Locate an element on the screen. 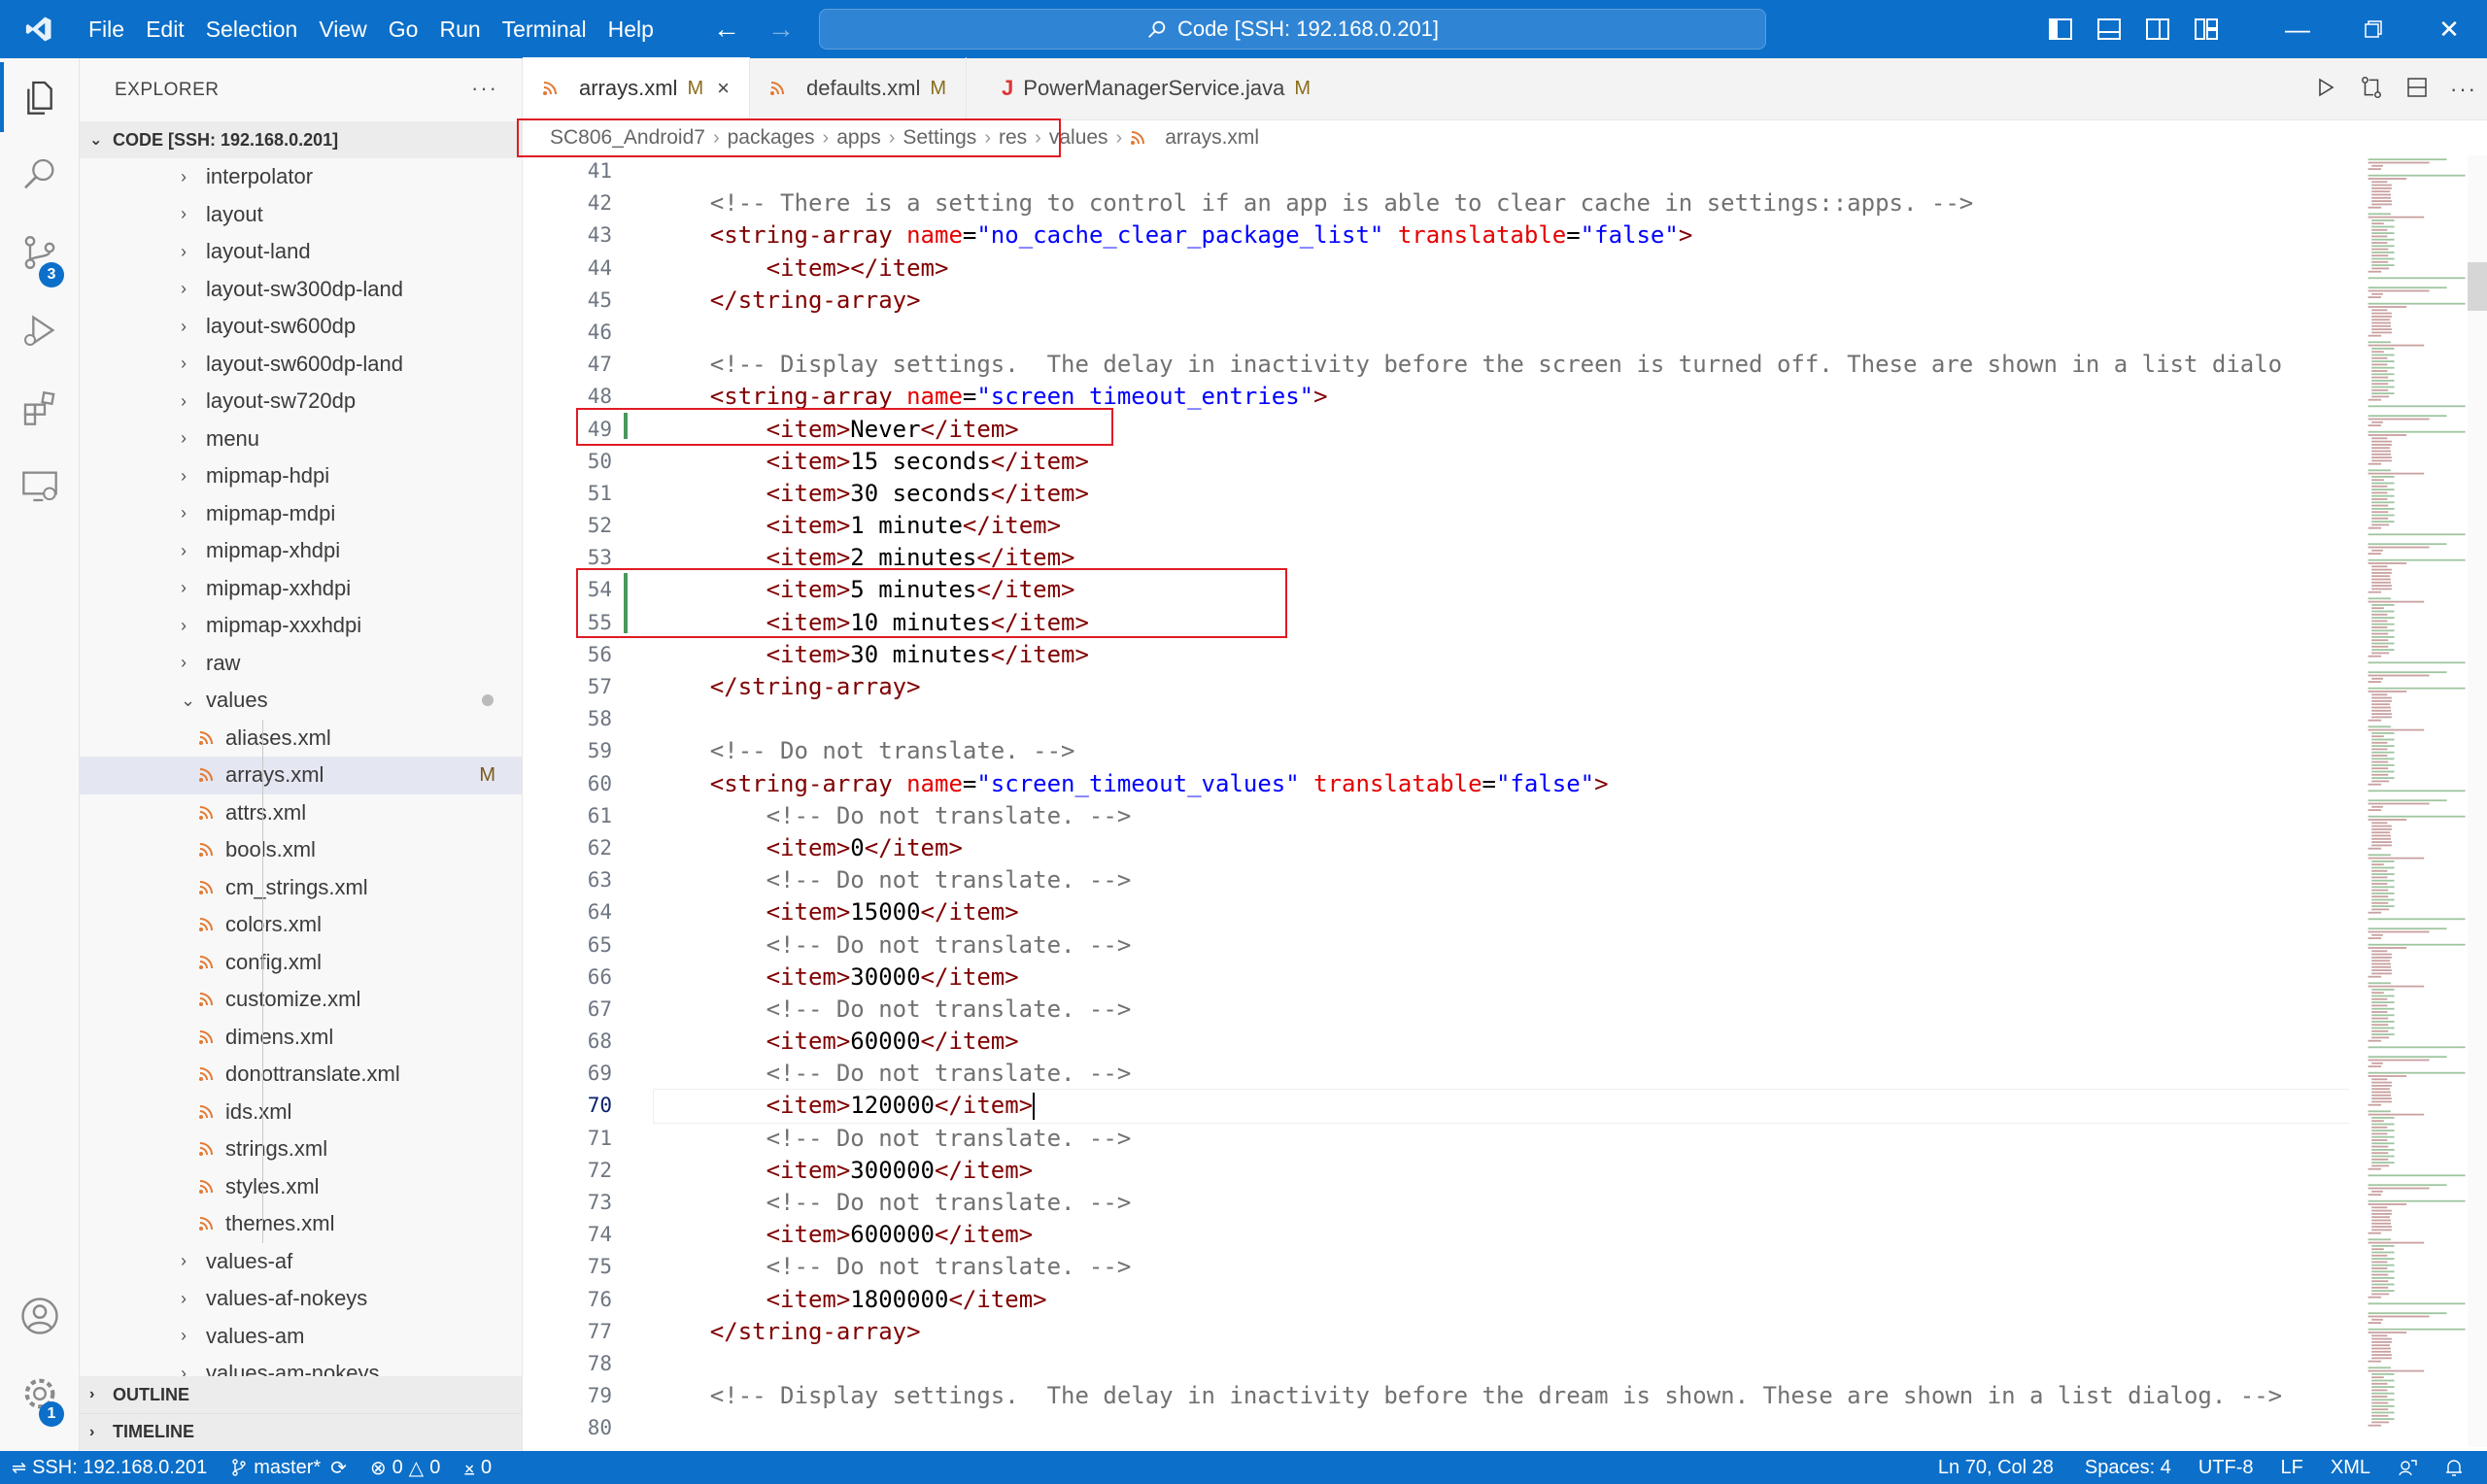 The image size is (2487, 1484). branch-indicator: master* ⟳ is located at coordinates (288, 1468).